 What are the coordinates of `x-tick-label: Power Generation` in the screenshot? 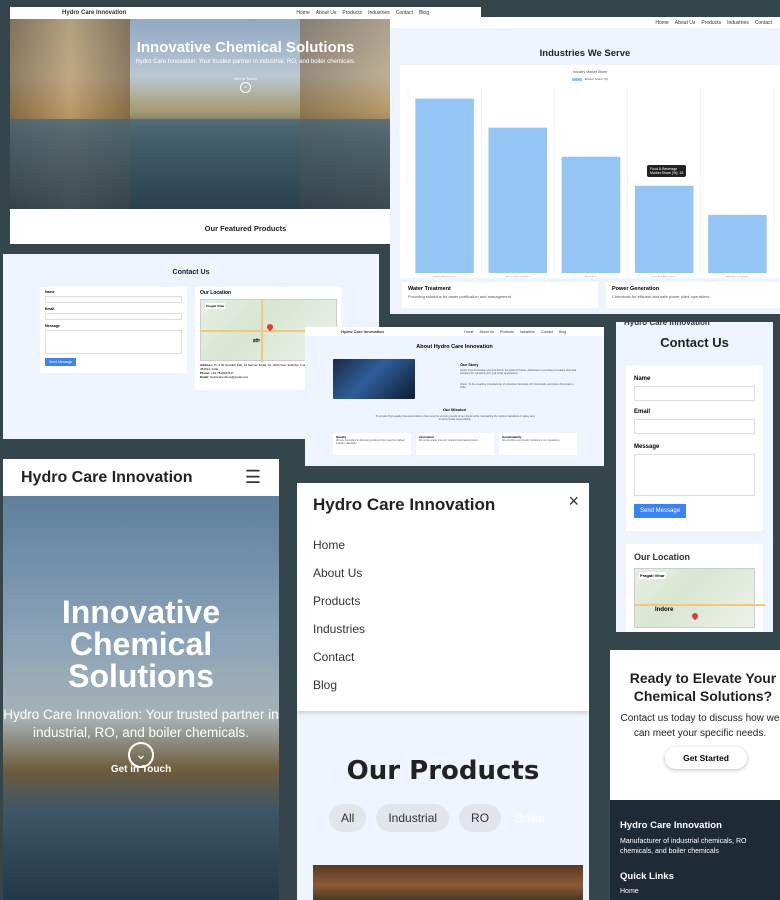 It's located at (518, 276).